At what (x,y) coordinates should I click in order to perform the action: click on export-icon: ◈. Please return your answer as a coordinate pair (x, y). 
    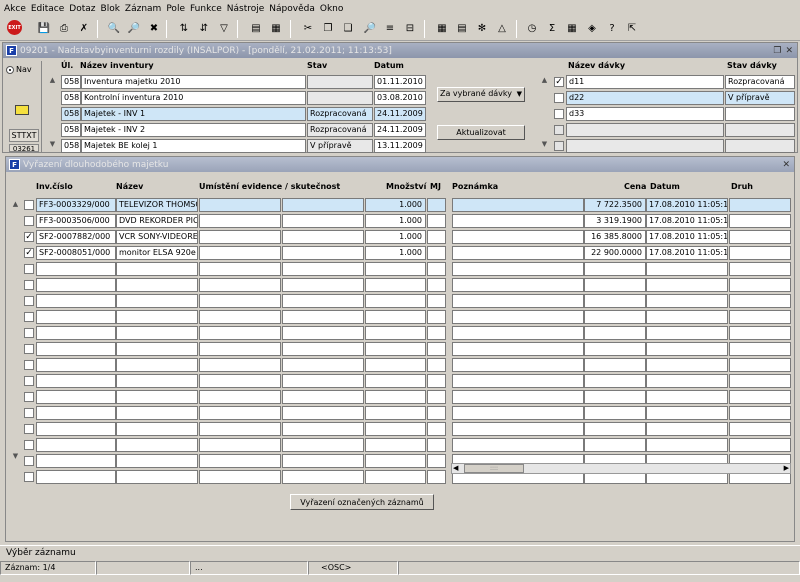
    Looking at the image, I should click on (592, 28).